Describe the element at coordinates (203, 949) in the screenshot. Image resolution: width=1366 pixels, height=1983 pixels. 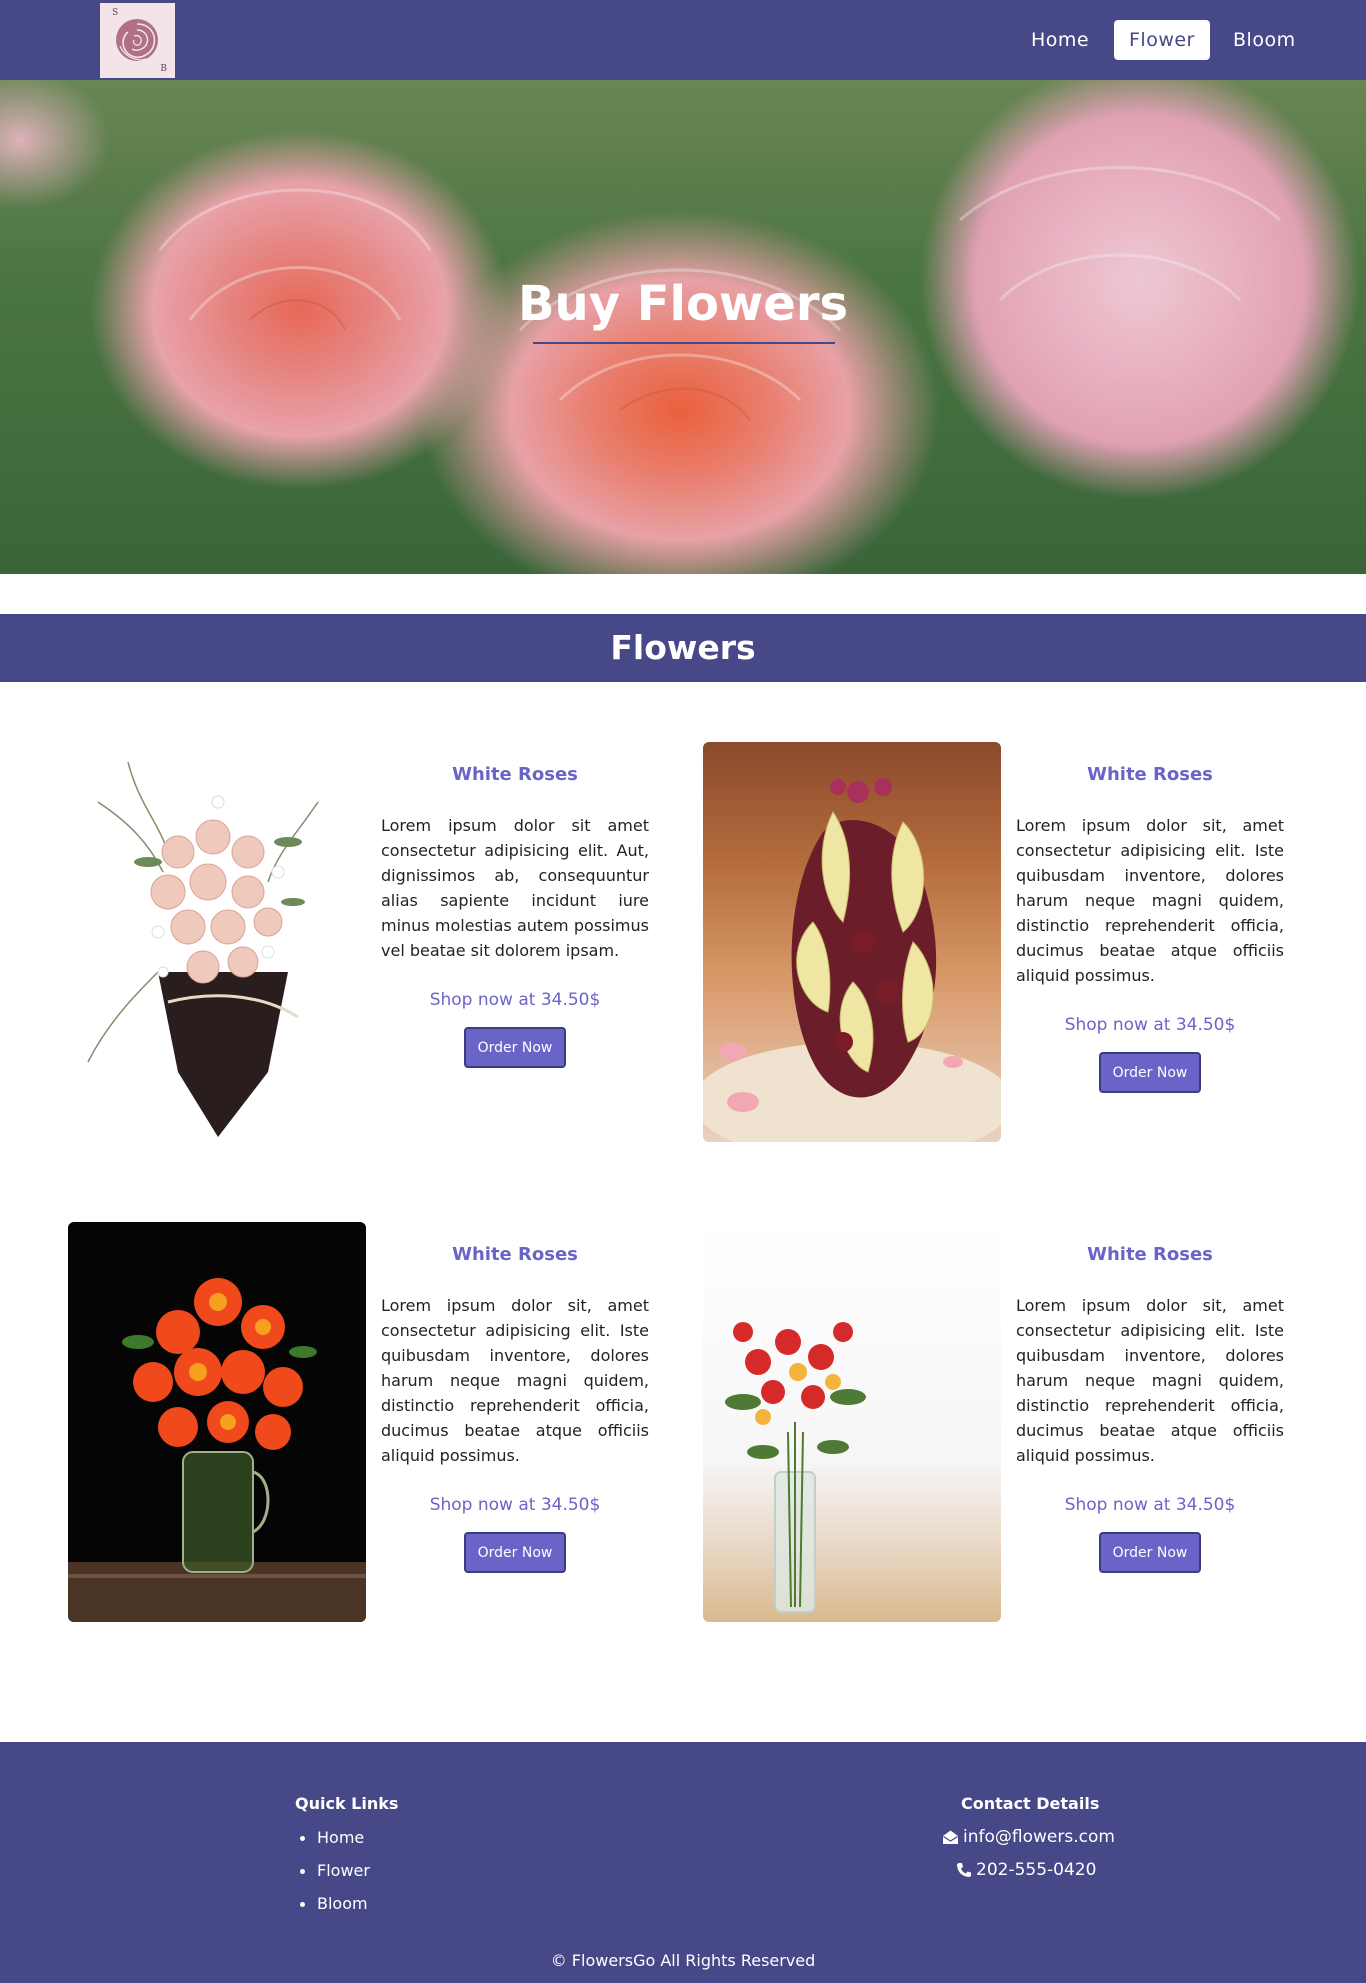
I see `bouquet-basket-image` at that location.